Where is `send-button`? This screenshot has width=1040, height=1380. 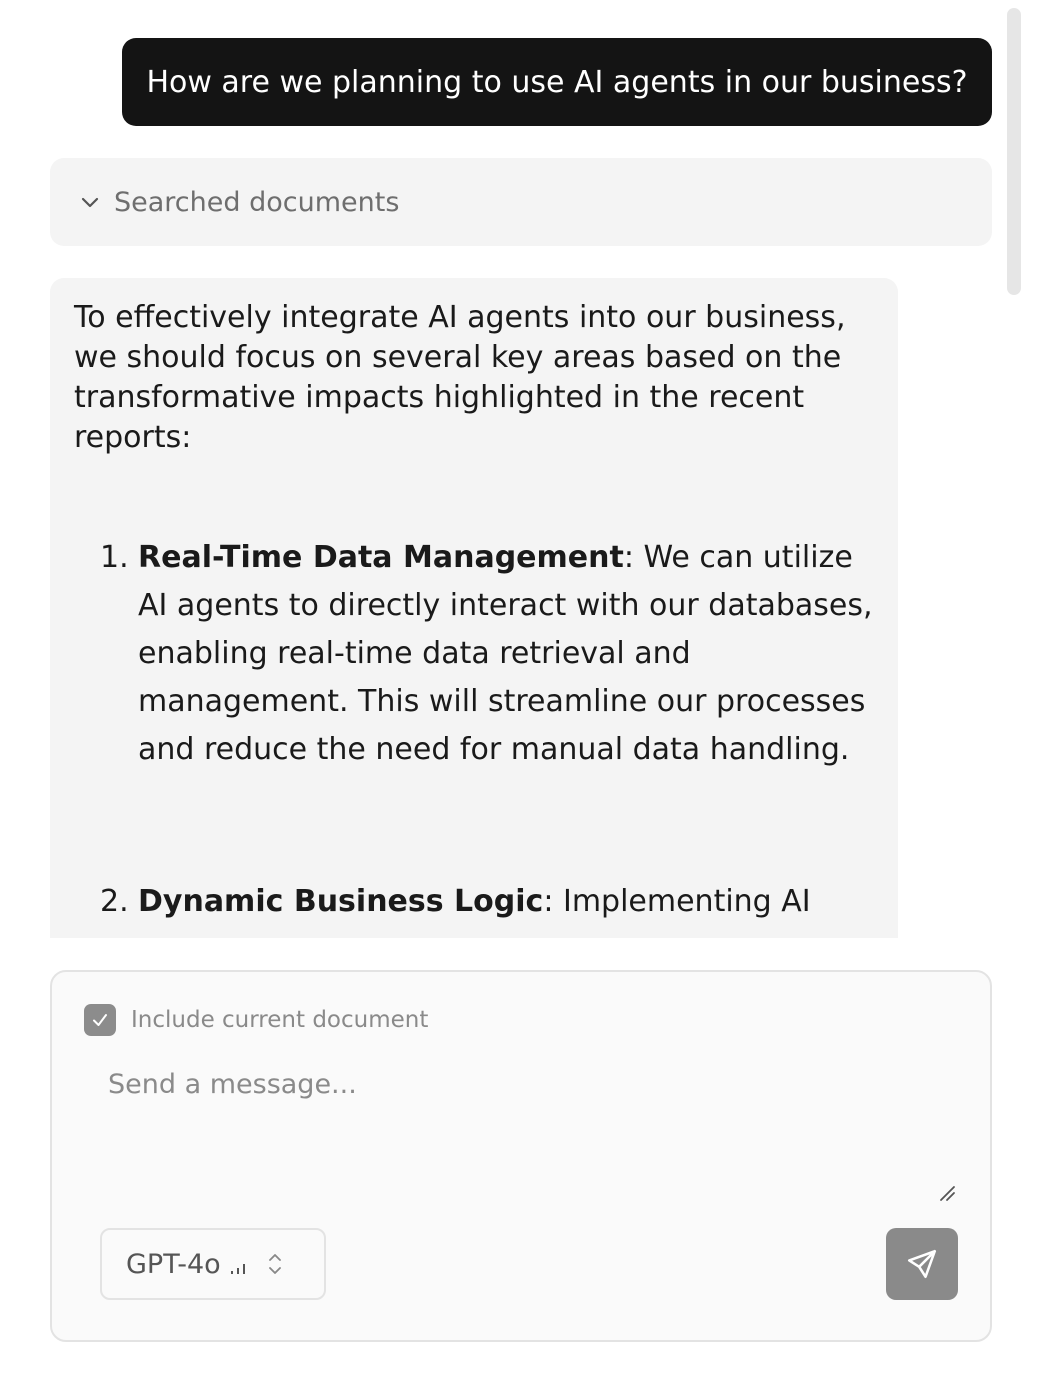
send-button is located at coordinates (922, 1264).